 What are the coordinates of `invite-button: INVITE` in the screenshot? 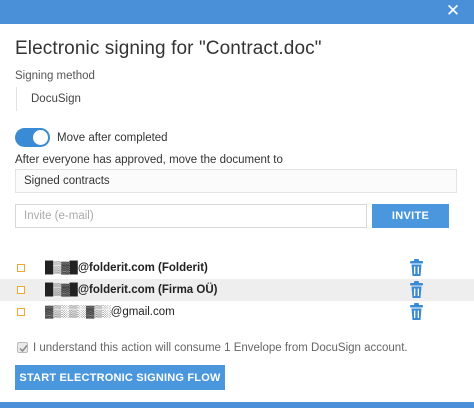 It's located at (410, 216).